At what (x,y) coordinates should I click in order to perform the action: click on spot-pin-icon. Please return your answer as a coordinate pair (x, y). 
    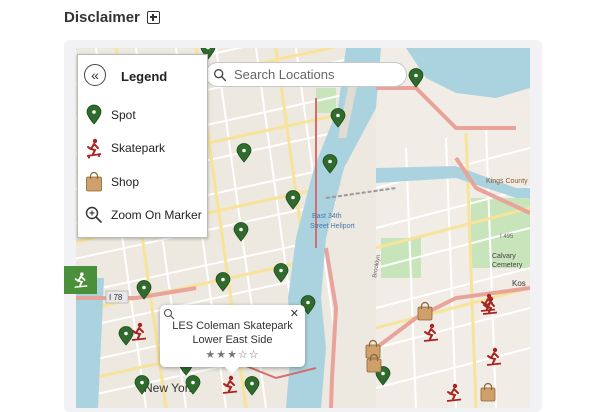
    Looking at the image, I should click on (94, 114).